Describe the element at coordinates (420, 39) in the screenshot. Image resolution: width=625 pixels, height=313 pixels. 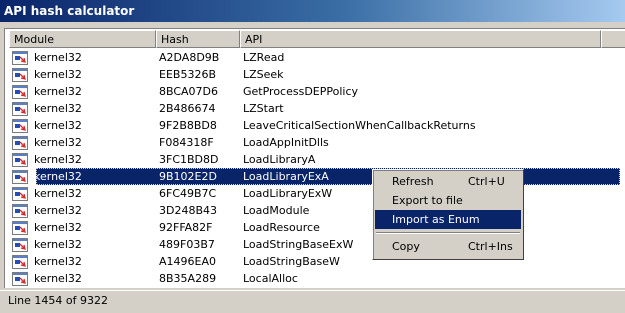
I see `column-header-api: API` at that location.